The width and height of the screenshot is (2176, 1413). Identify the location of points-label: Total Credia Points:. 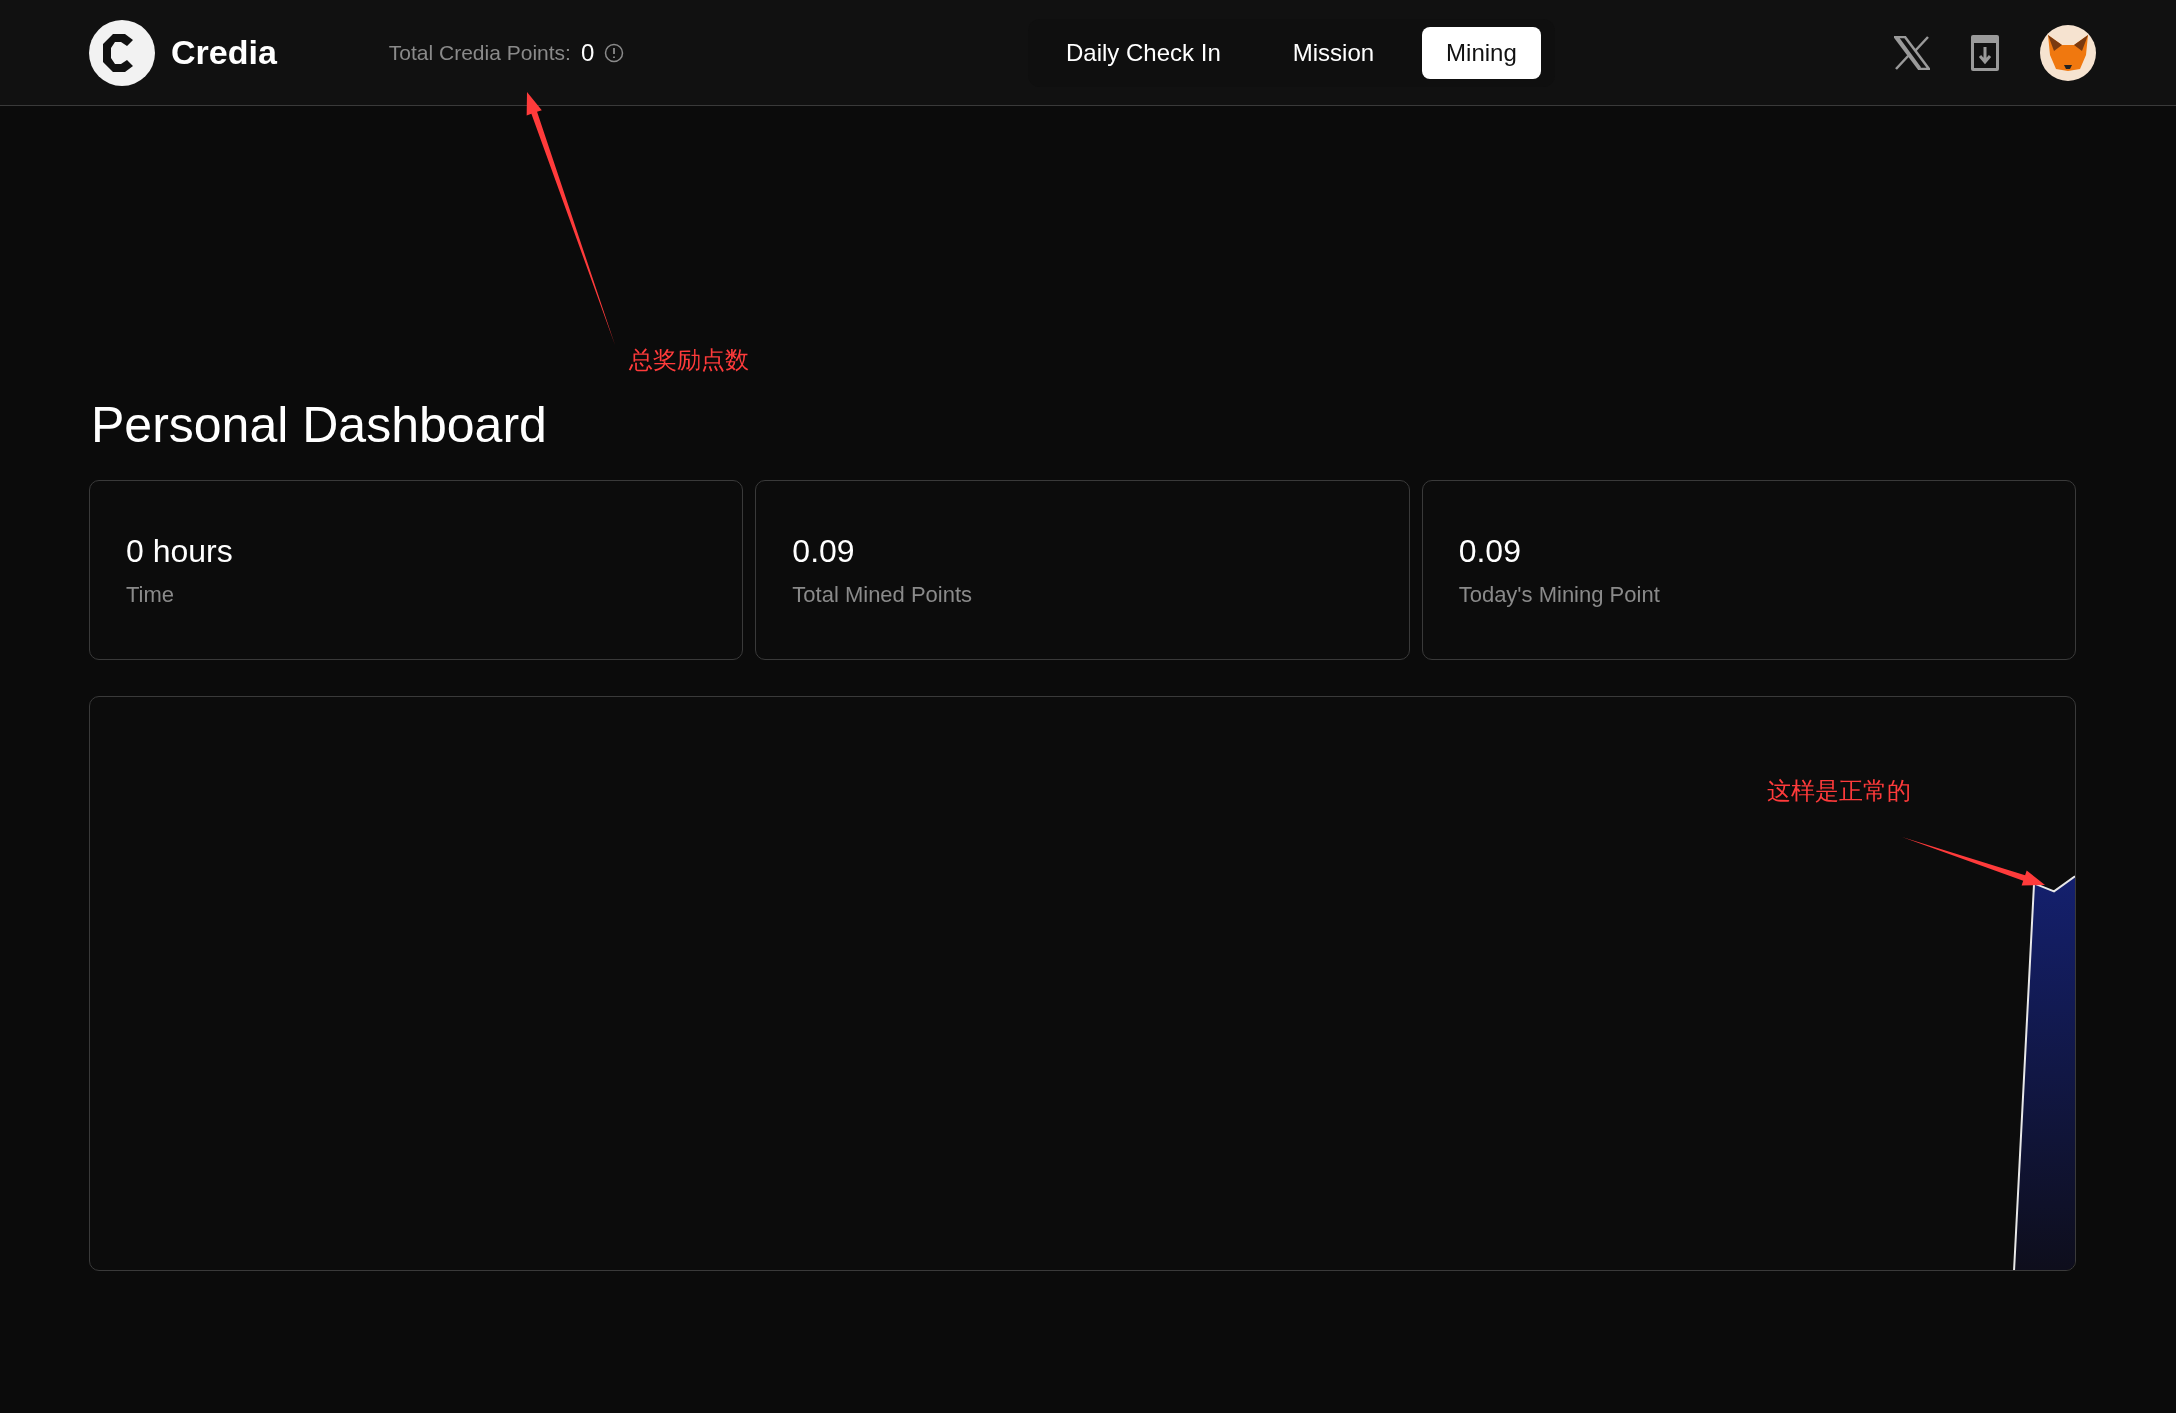
(479, 52).